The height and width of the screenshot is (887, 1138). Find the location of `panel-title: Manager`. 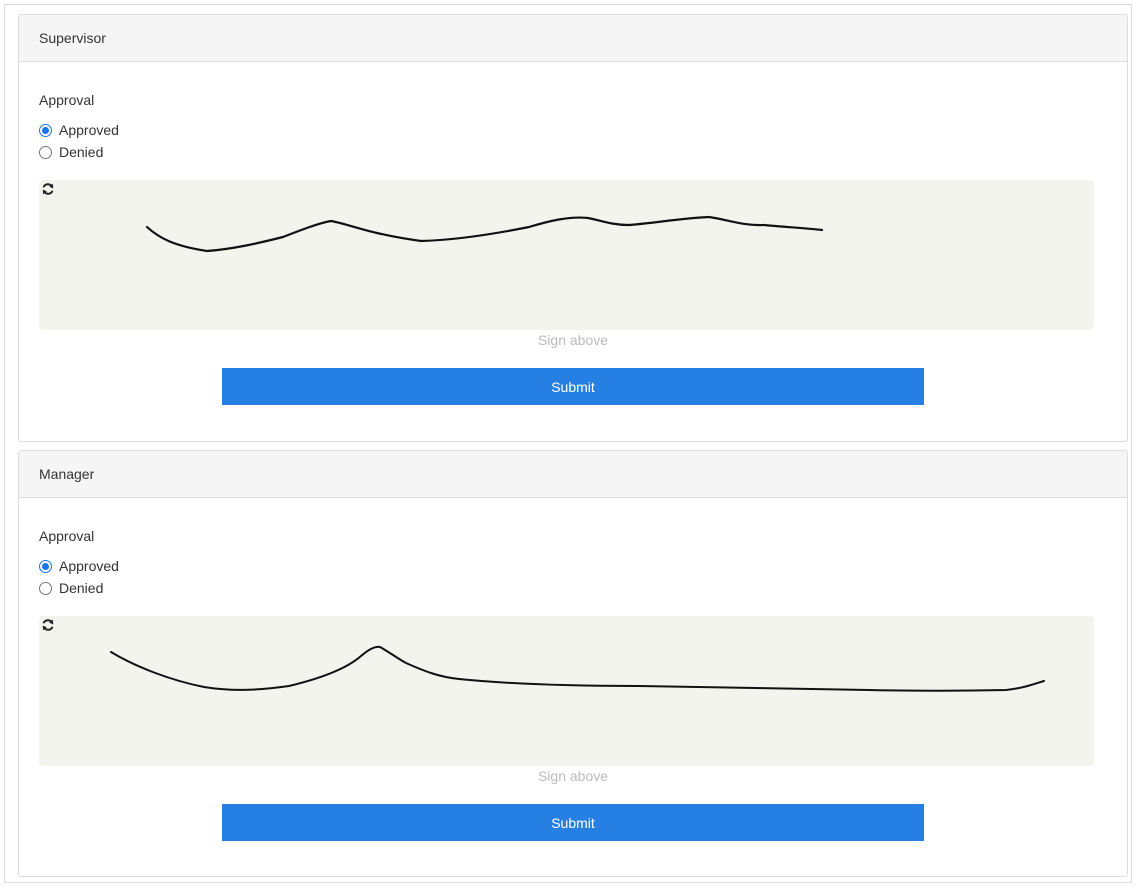

panel-title: Manager is located at coordinates (573, 474).